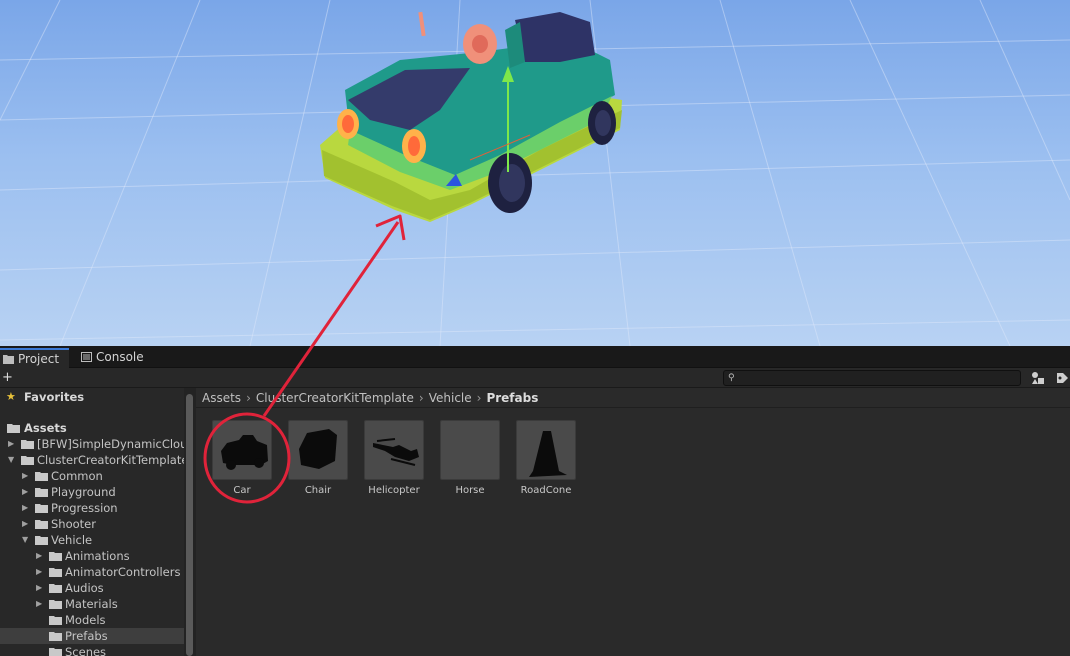 The image size is (1070, 656). I want to click on helicopter-silhouette-icon, so click(396, 452).